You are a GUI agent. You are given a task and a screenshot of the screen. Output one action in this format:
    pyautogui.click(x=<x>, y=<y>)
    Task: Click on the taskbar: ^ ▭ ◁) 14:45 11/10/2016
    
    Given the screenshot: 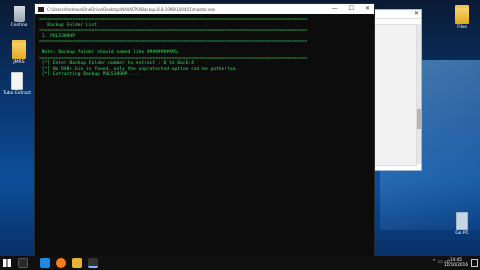 What is the action you would take?
    pyautogui.click(x=240, y=263)
    